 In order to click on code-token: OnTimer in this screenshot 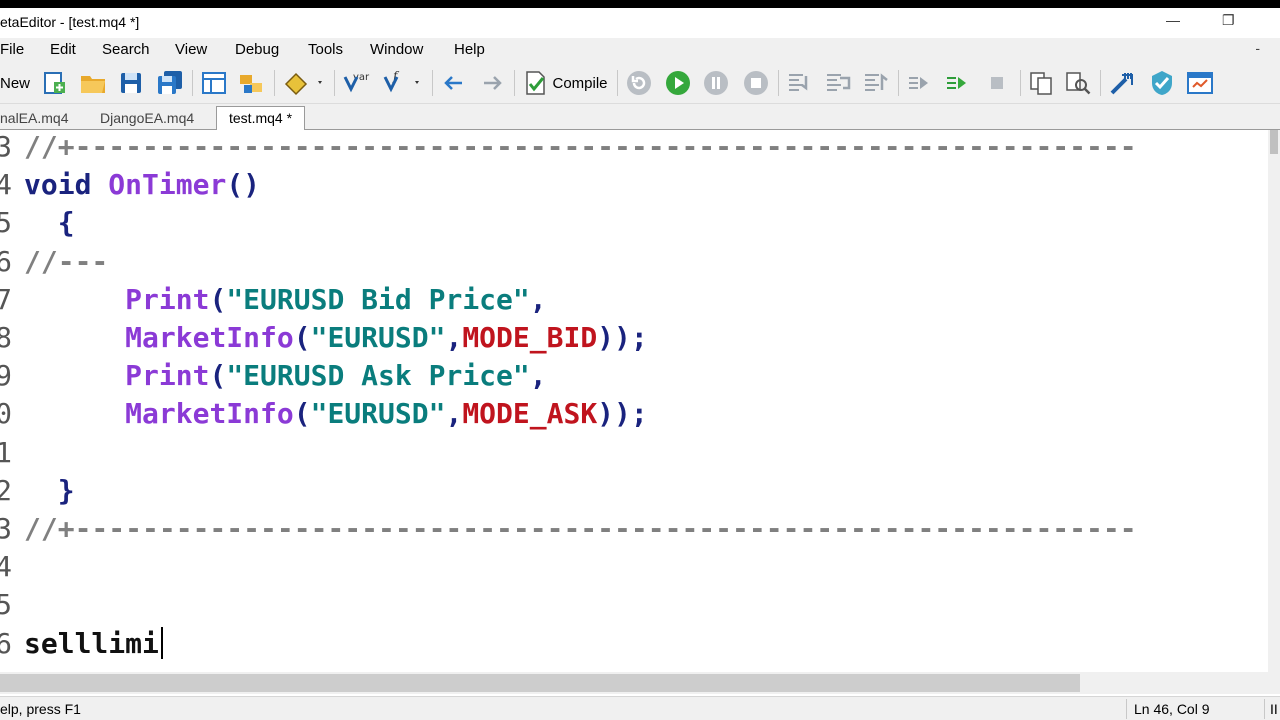, I will do `click(167, 185)`.